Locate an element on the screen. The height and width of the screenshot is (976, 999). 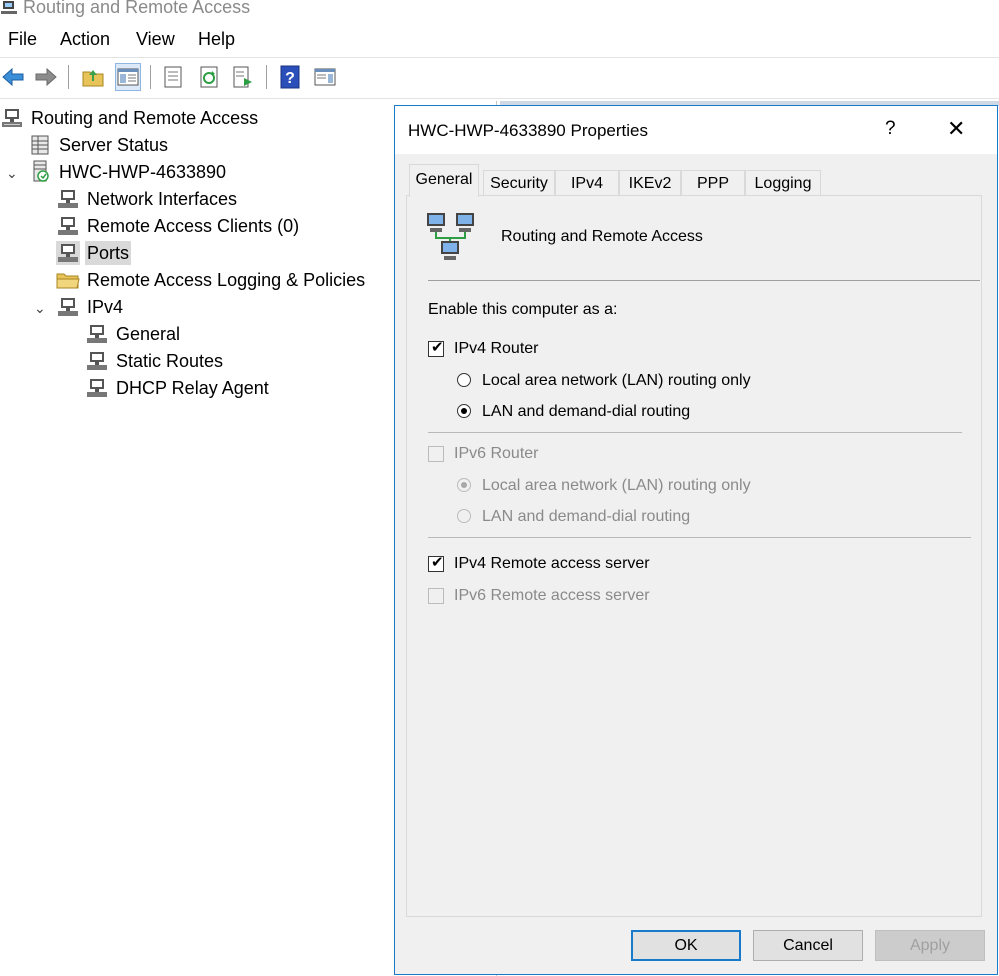
ipv6-router-label: IPv6 Router is located at coordinates (496, 453).